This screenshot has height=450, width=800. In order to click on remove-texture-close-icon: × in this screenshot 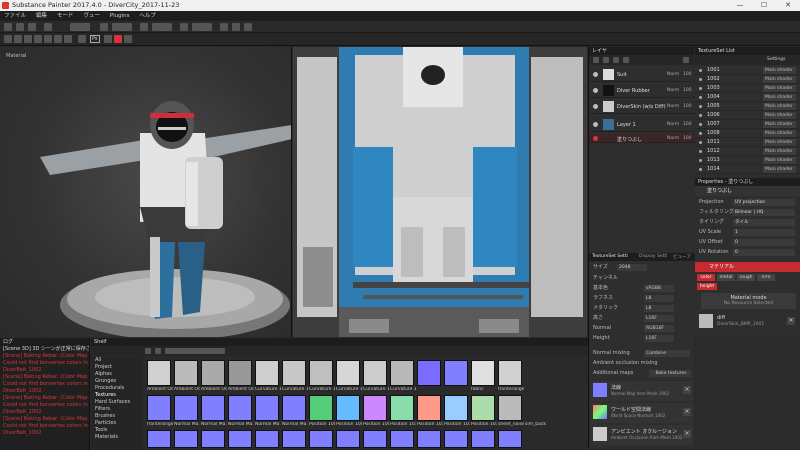, I will do `click(791, 321)`.